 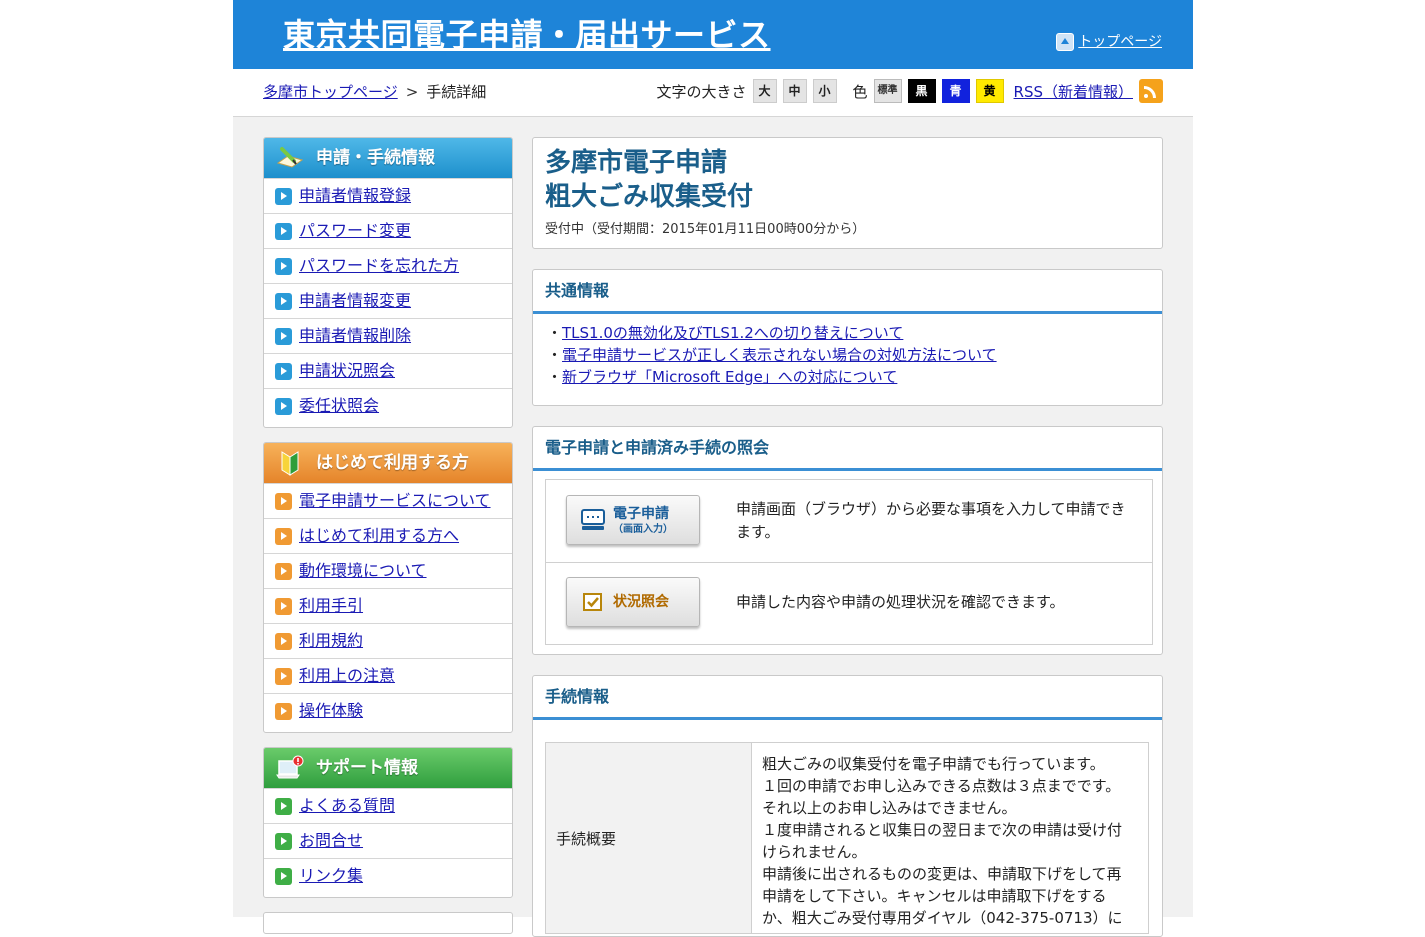 I want to click on sidebar-item-label: 申請者情報変更, so click(x=355, y=300).